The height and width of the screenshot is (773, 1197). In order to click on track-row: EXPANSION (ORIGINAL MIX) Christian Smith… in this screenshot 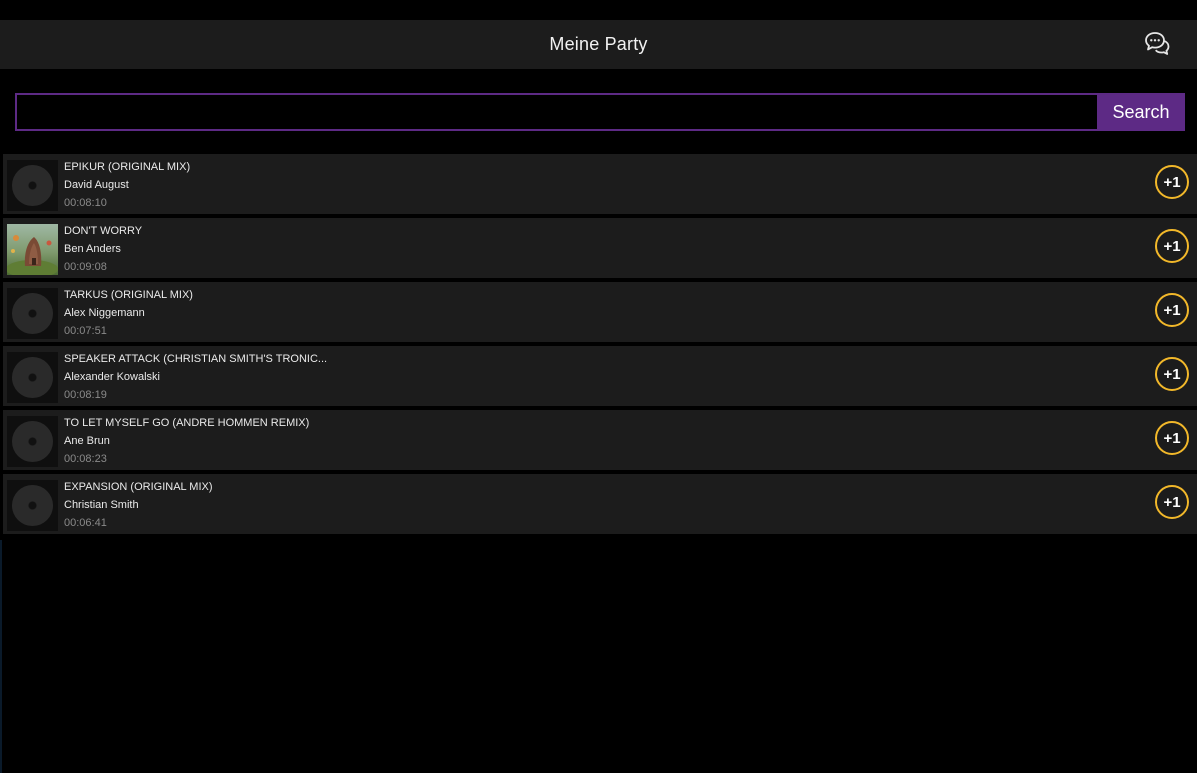, I will do `click(600, 504)`.